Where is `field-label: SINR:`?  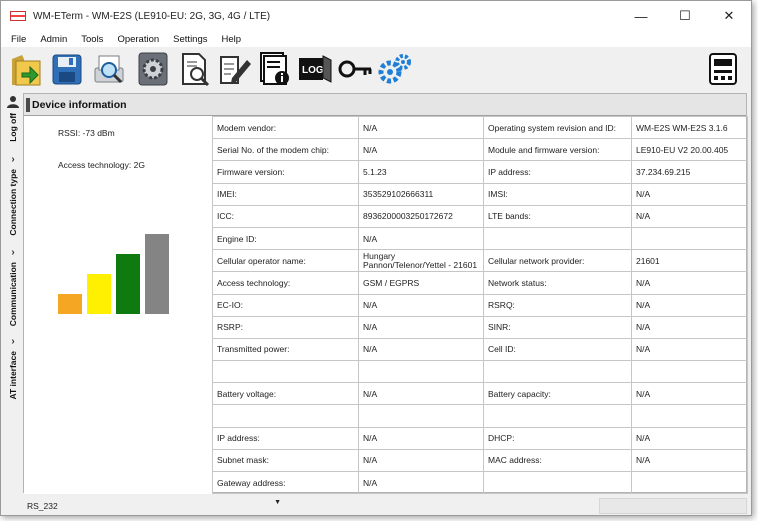 field-label: SINR: is located at coordinates (557, 327).